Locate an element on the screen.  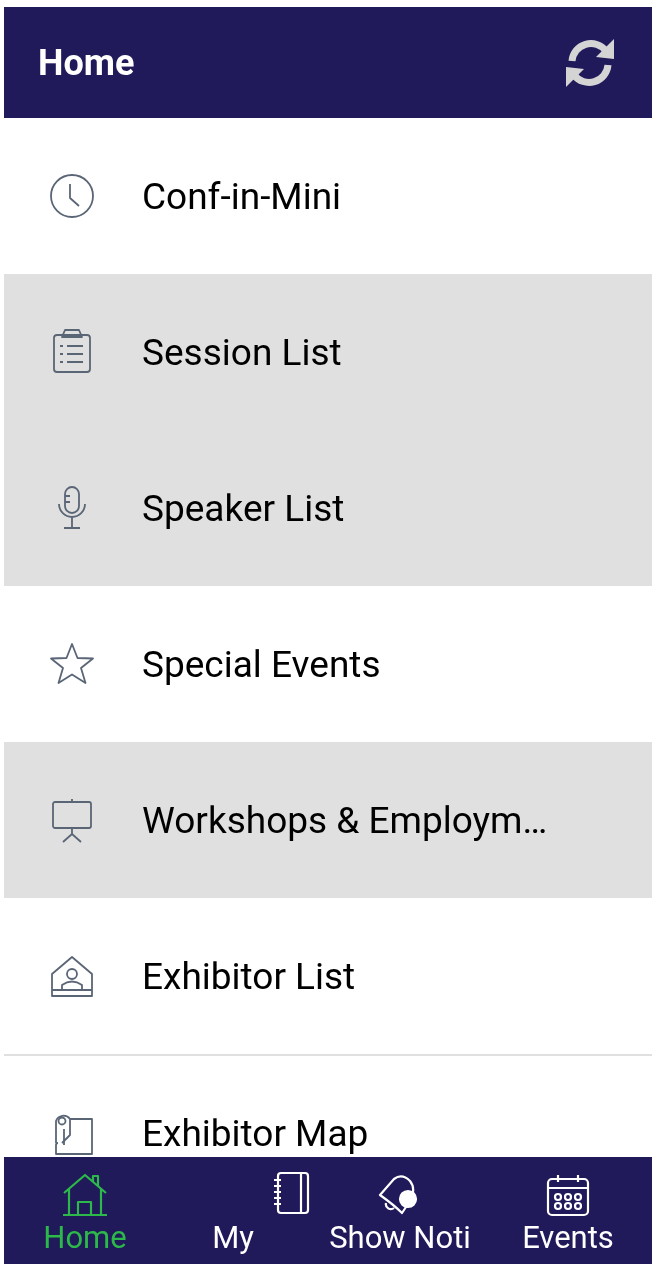
nav-tab: Events is located at coordinates (568, 1210).